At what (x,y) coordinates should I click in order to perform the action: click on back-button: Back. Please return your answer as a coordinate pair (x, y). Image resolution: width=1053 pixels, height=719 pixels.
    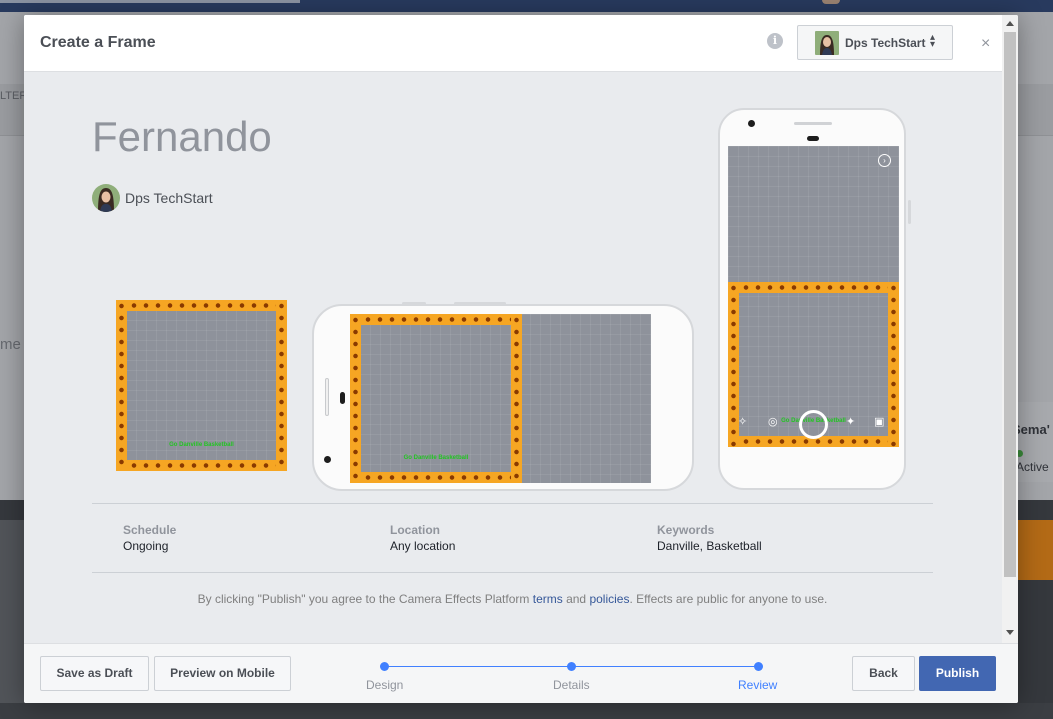
    Looking at the image, I should click on (883, 673).